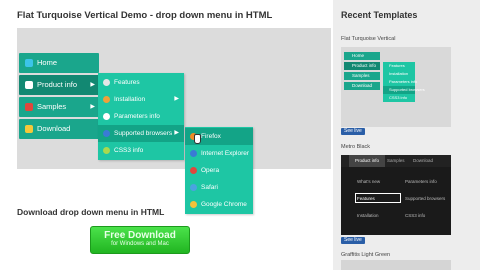 This screenshot has width=480, height=270. I want to click on submenu-item-label: CSS3 info, so click(129, 150).